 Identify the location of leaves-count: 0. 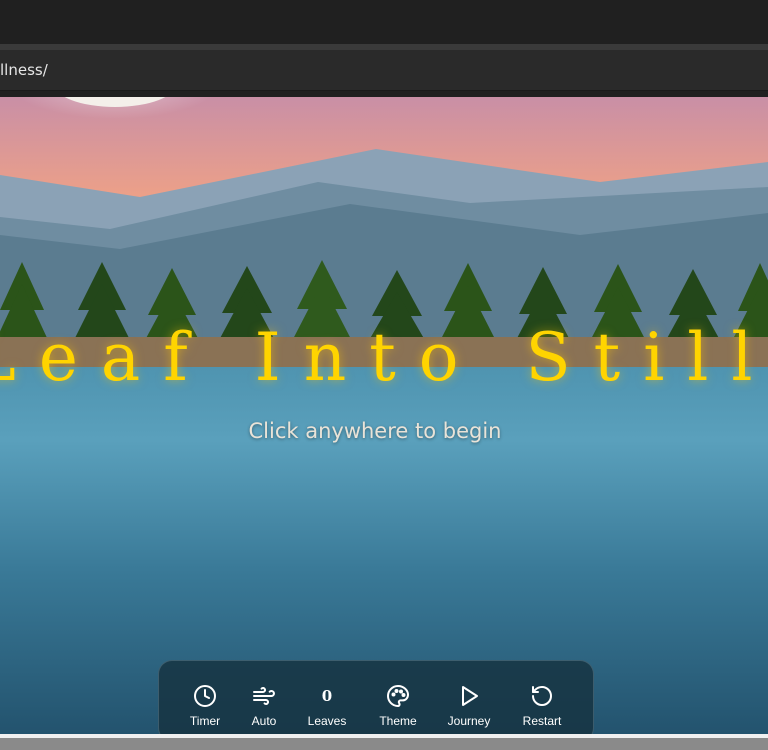
(327, 696).